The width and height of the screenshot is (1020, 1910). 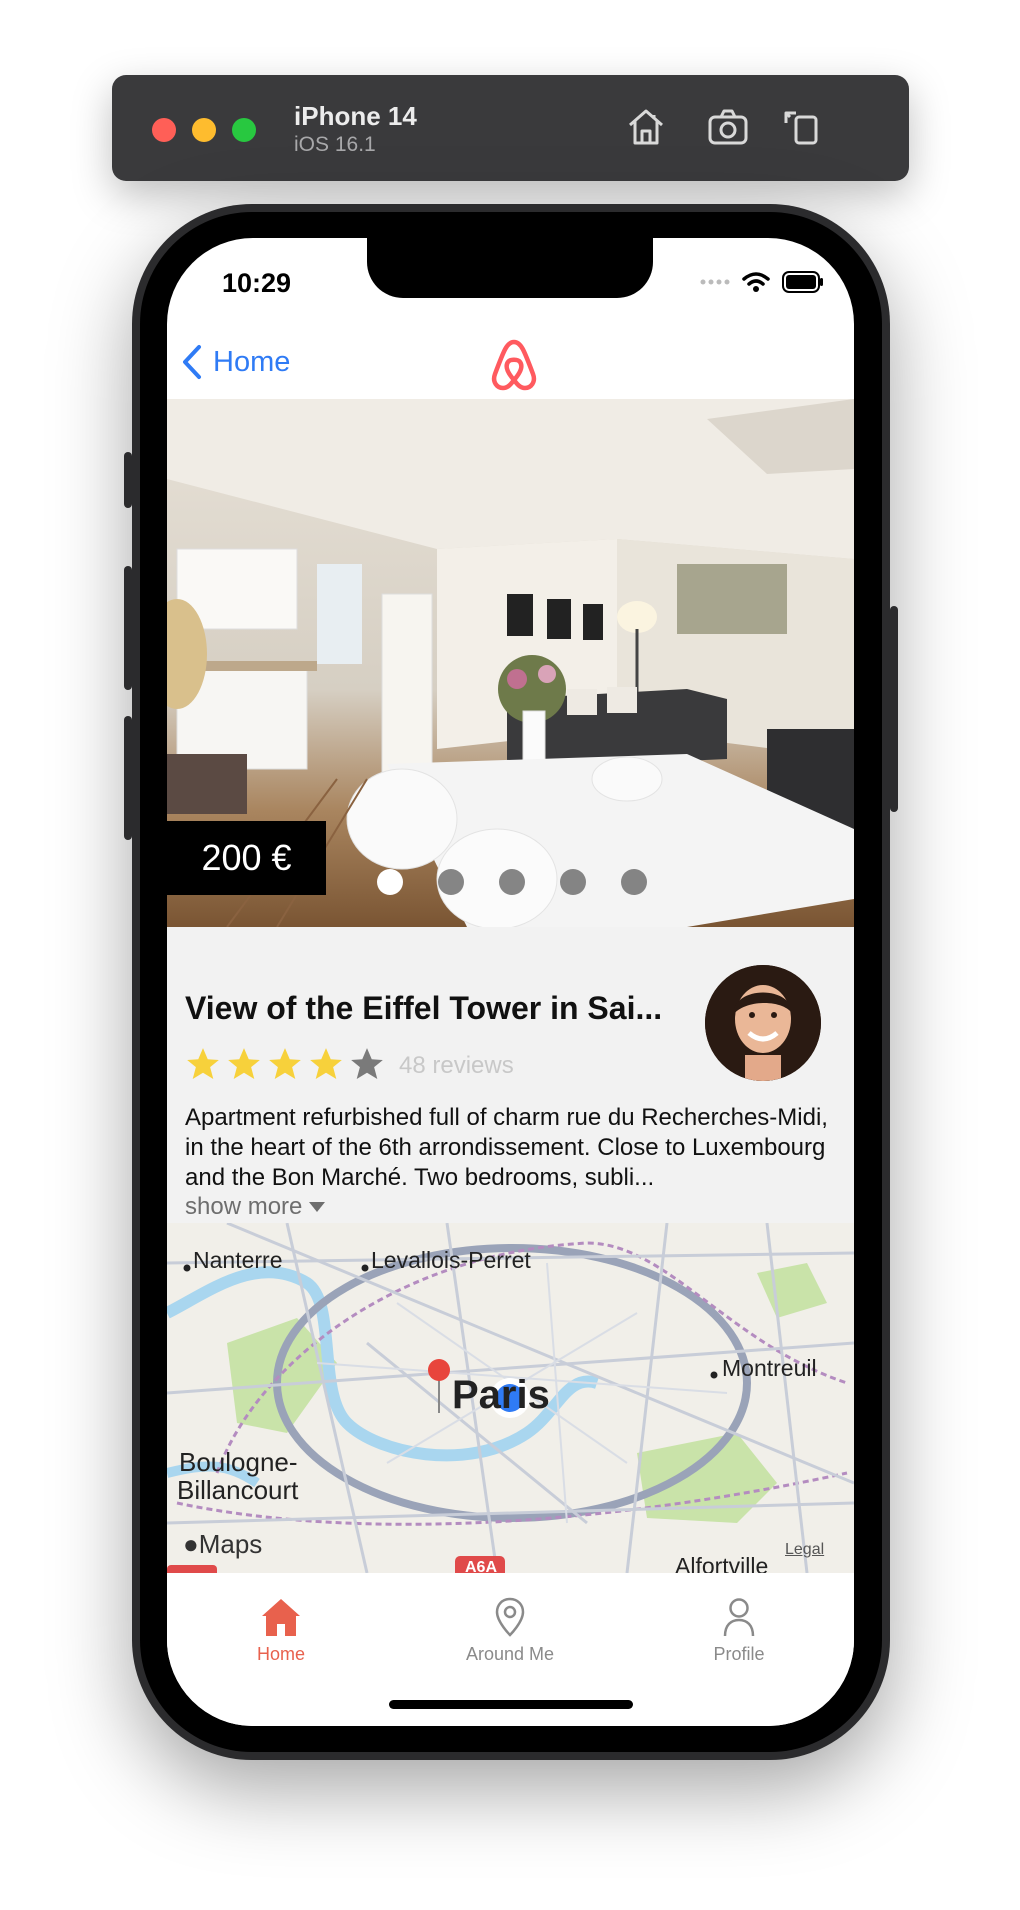 I want to click on apple-maps-logo: ●Maps, so click(x=222, y=1544).